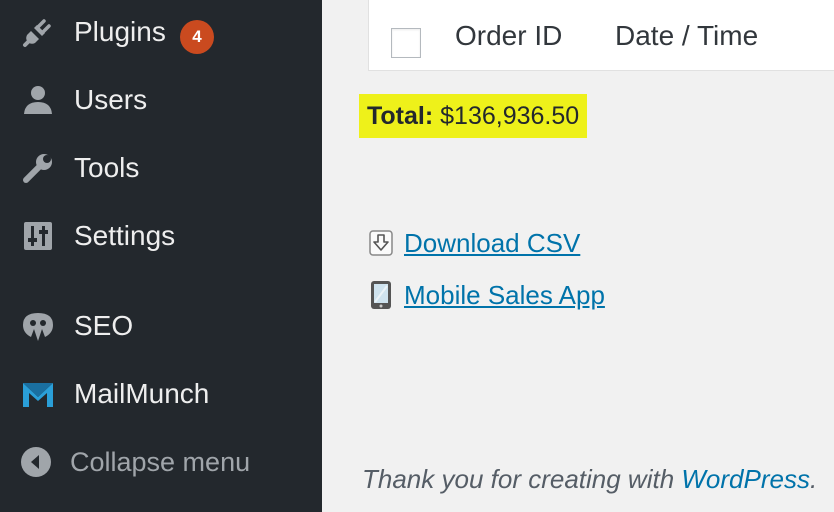  I want to click on sidebar-item-label: Plugins, so click(120, 31).